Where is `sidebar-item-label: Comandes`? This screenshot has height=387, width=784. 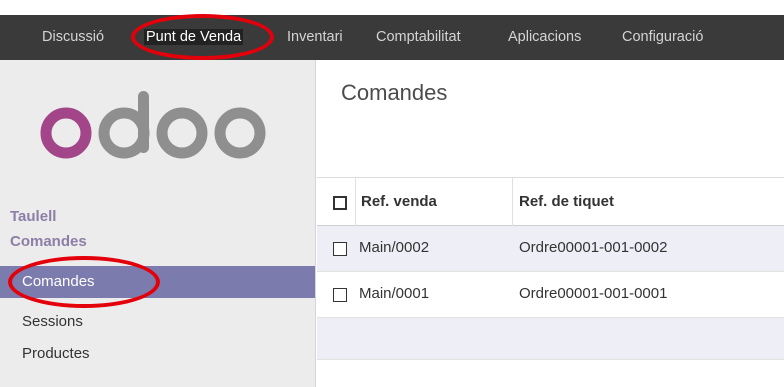 sidebar-item-label: Comandes is located at coordinates (58, 281).